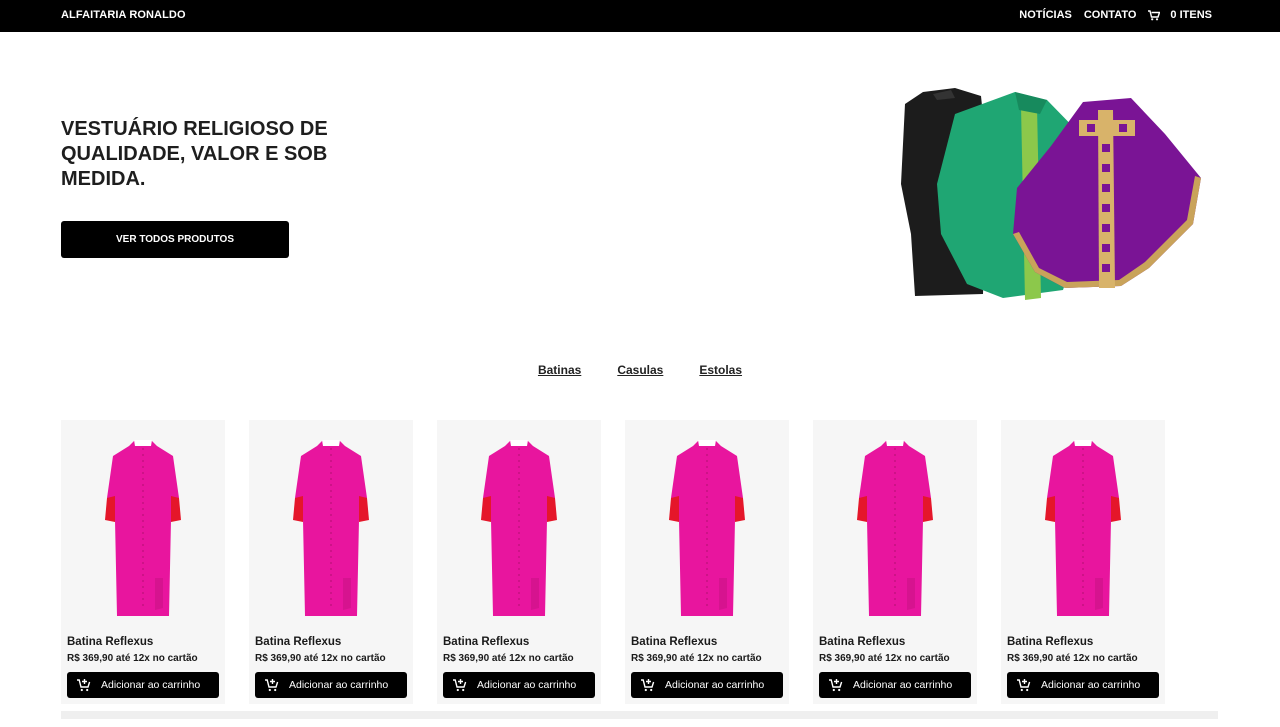 This screenshot has height=727, width=1280. I want to click on category-casulas: Casulas, so click(640, 370).